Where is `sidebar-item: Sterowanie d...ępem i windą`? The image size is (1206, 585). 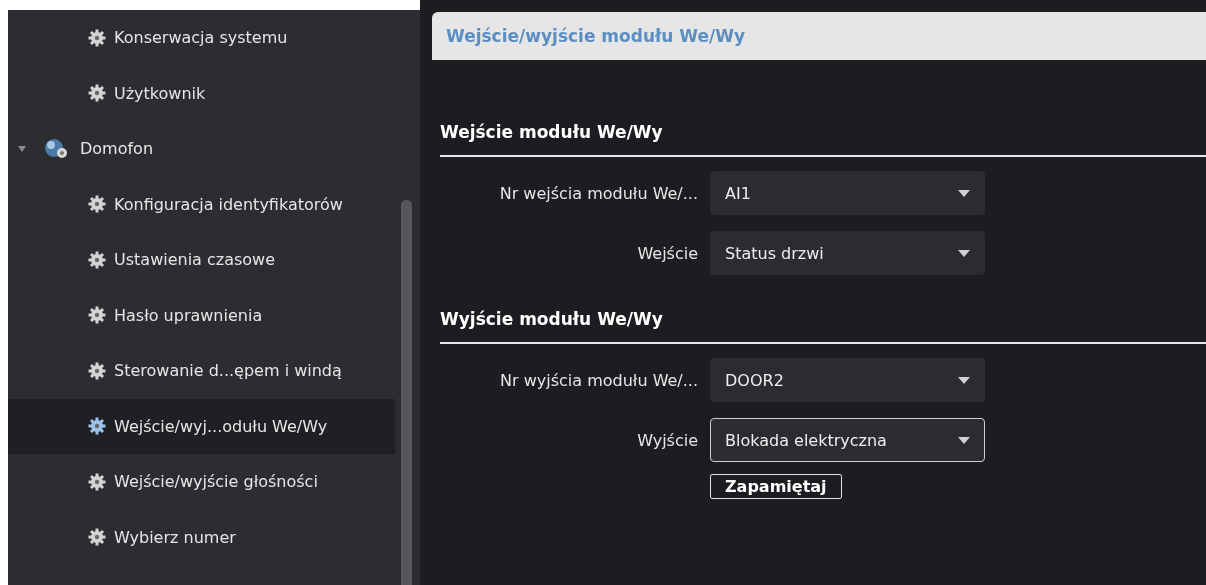 sidebar-item: Sterowanie d...ępem i windą is located at coordinates (201, 371).